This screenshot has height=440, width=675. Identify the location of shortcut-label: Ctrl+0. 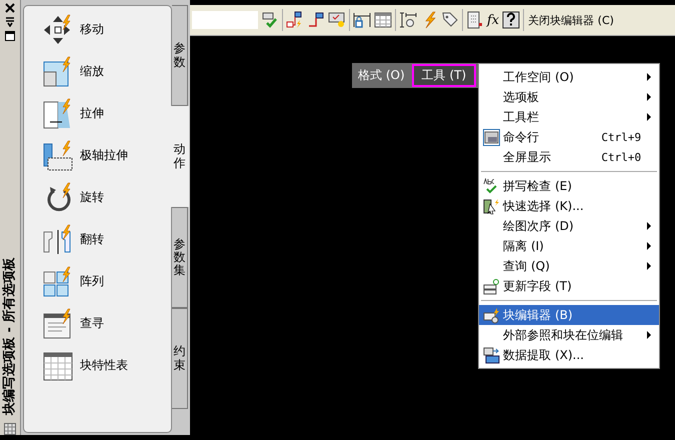
(621, 157).